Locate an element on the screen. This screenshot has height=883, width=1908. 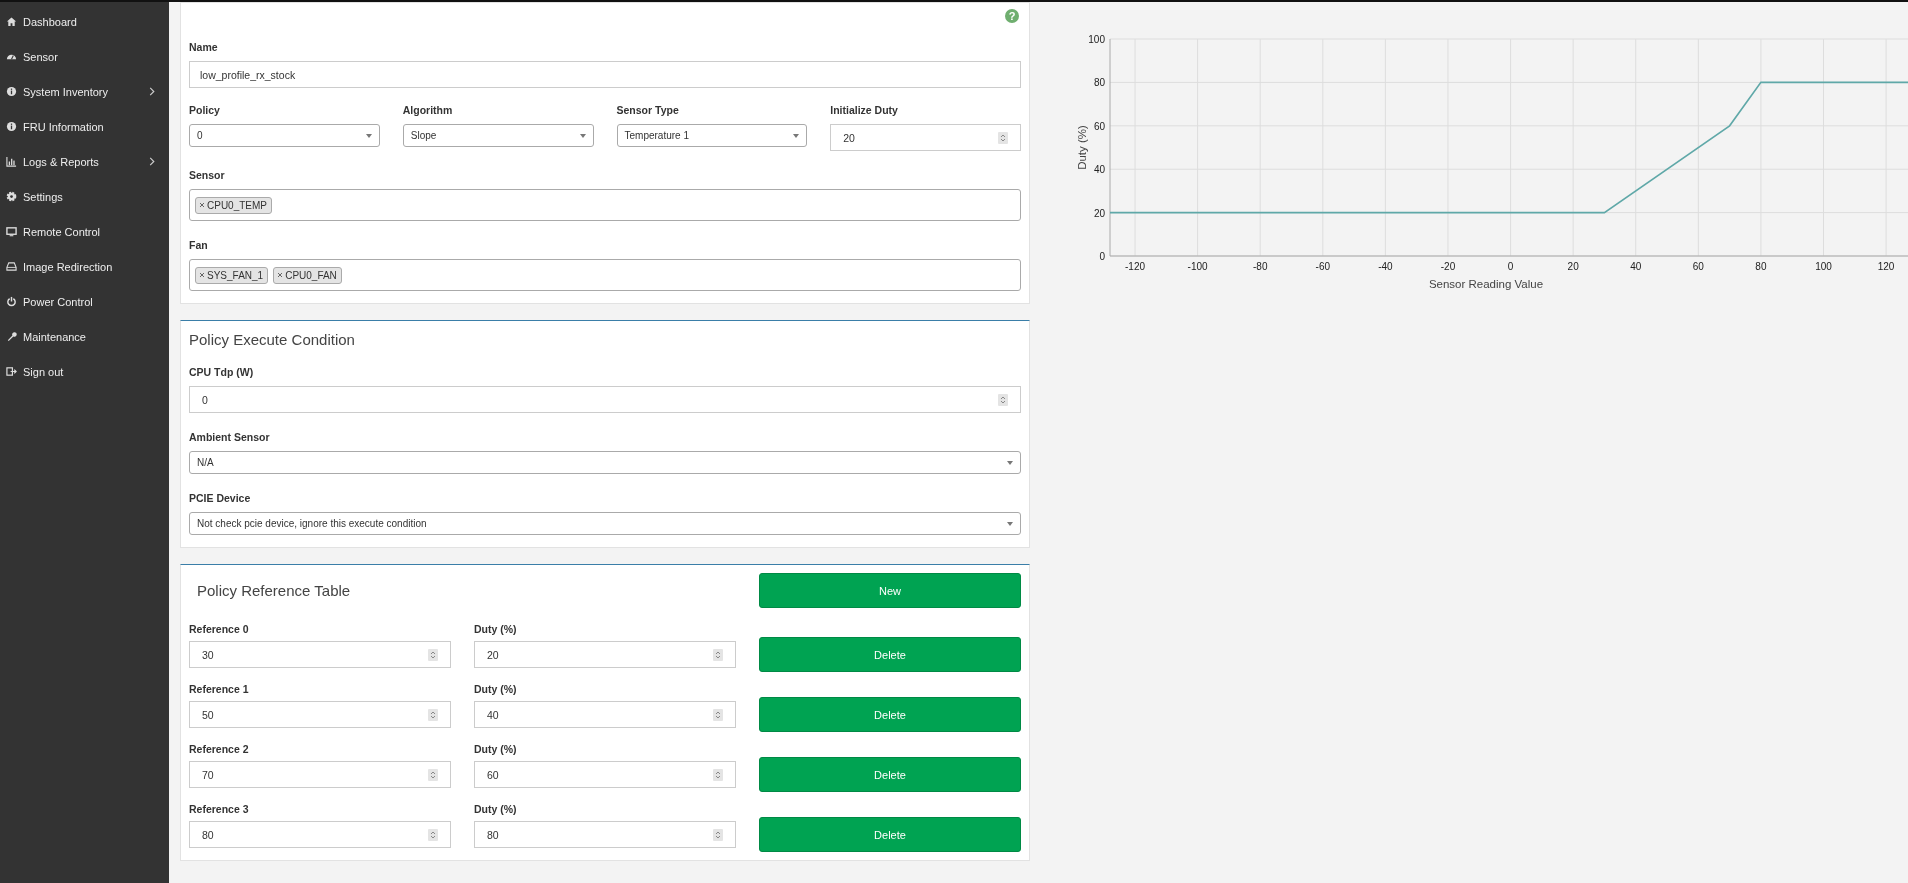
nav-item: Sensor is located at coordinates (84, 56).